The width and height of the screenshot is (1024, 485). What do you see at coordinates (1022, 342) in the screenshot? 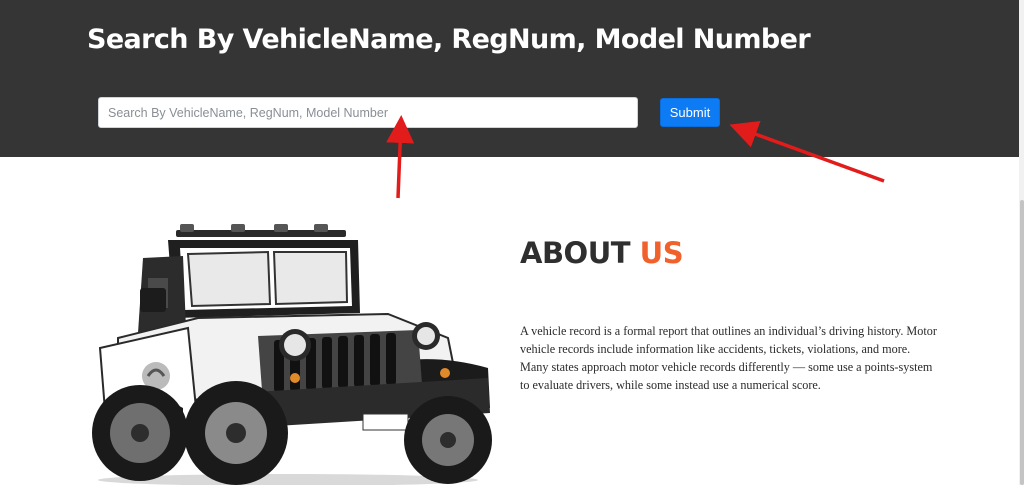
I see `scrollbar-thumb` at bounding box center [1022, 342].